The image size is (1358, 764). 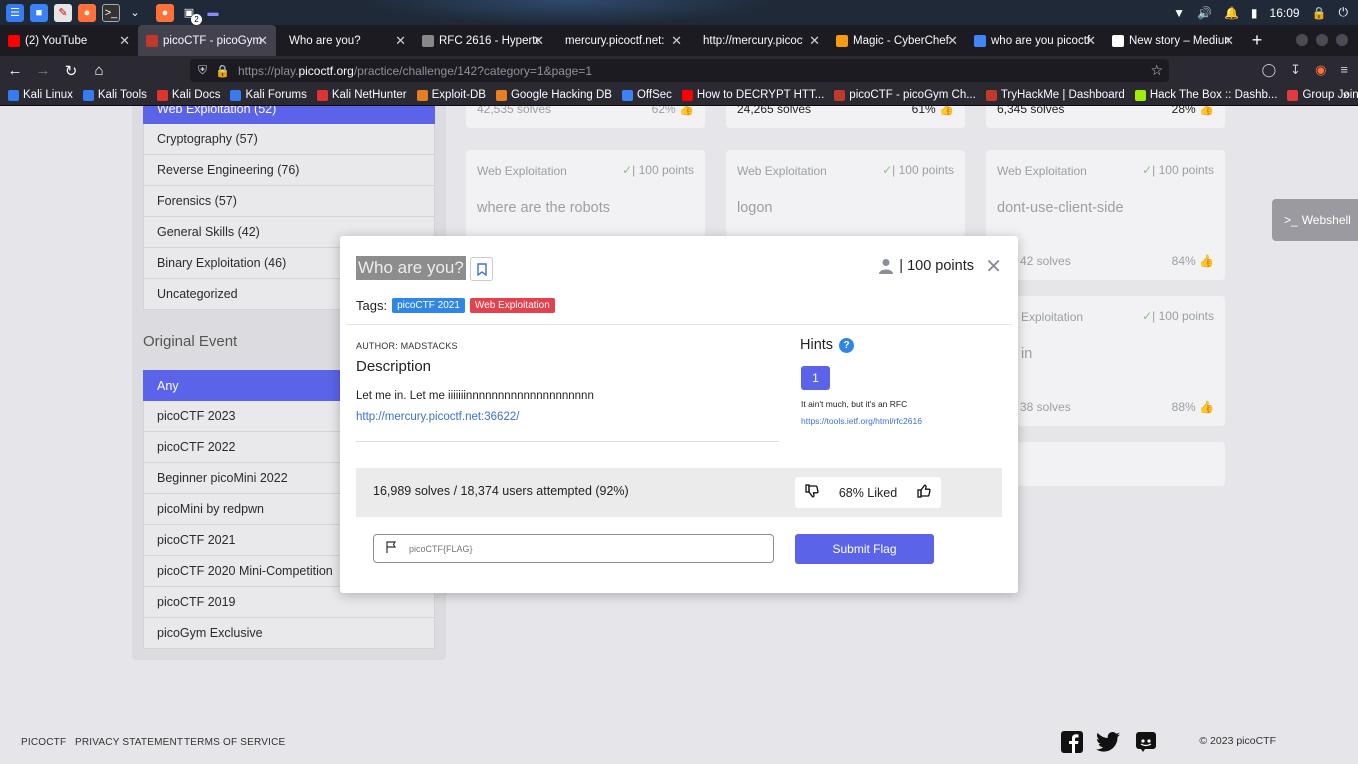 I want to click on browser-tab: picoCTF - picoGym C ✕, so click(x=207, y=40).